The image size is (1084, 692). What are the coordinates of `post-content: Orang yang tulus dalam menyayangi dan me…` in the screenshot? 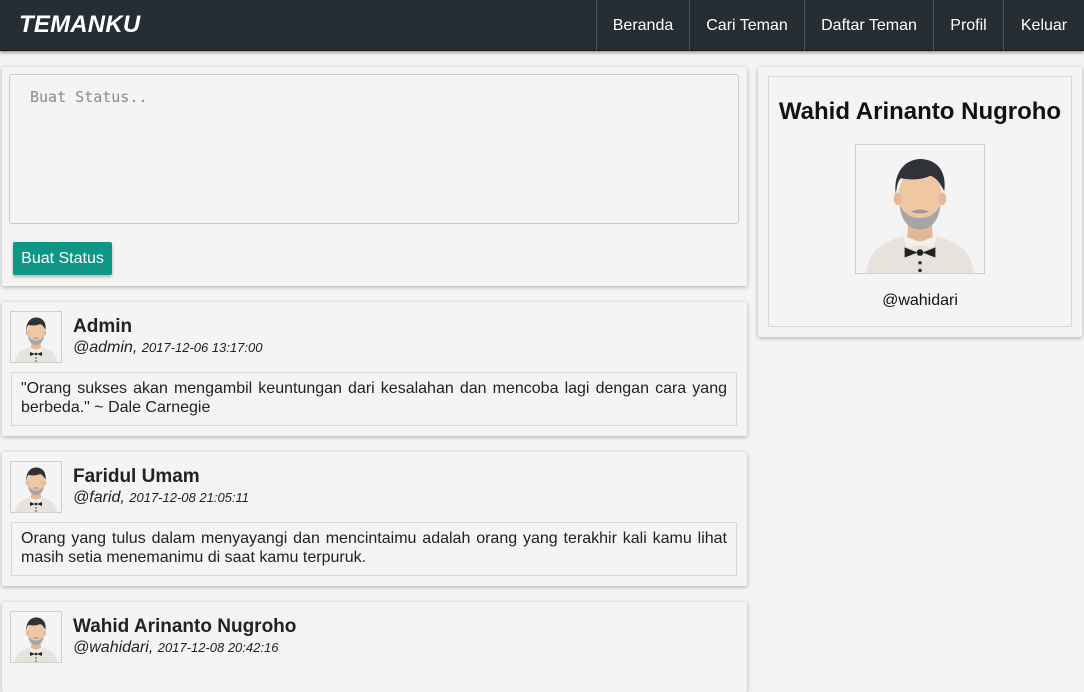 It's located at (374, 549).